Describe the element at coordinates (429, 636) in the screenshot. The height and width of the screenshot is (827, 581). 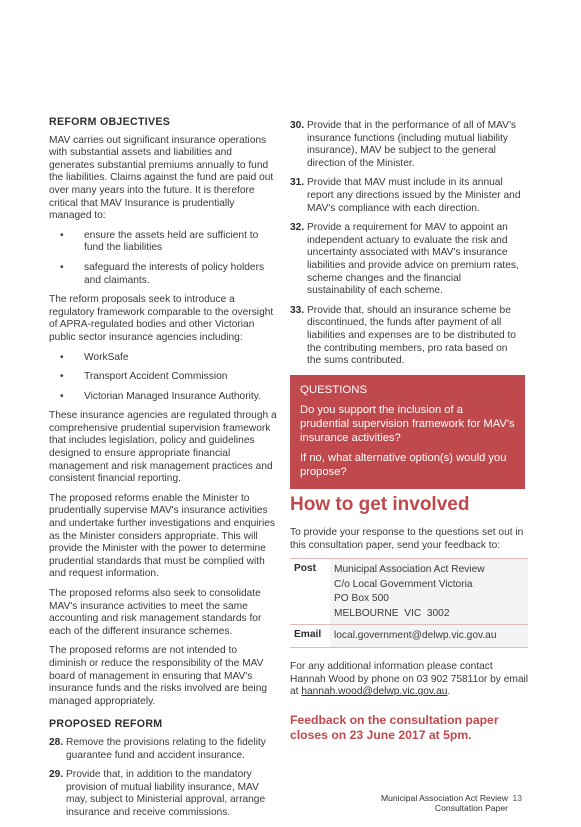
I see `email-value: local.government@delwp.vic.gov.au` at that location.